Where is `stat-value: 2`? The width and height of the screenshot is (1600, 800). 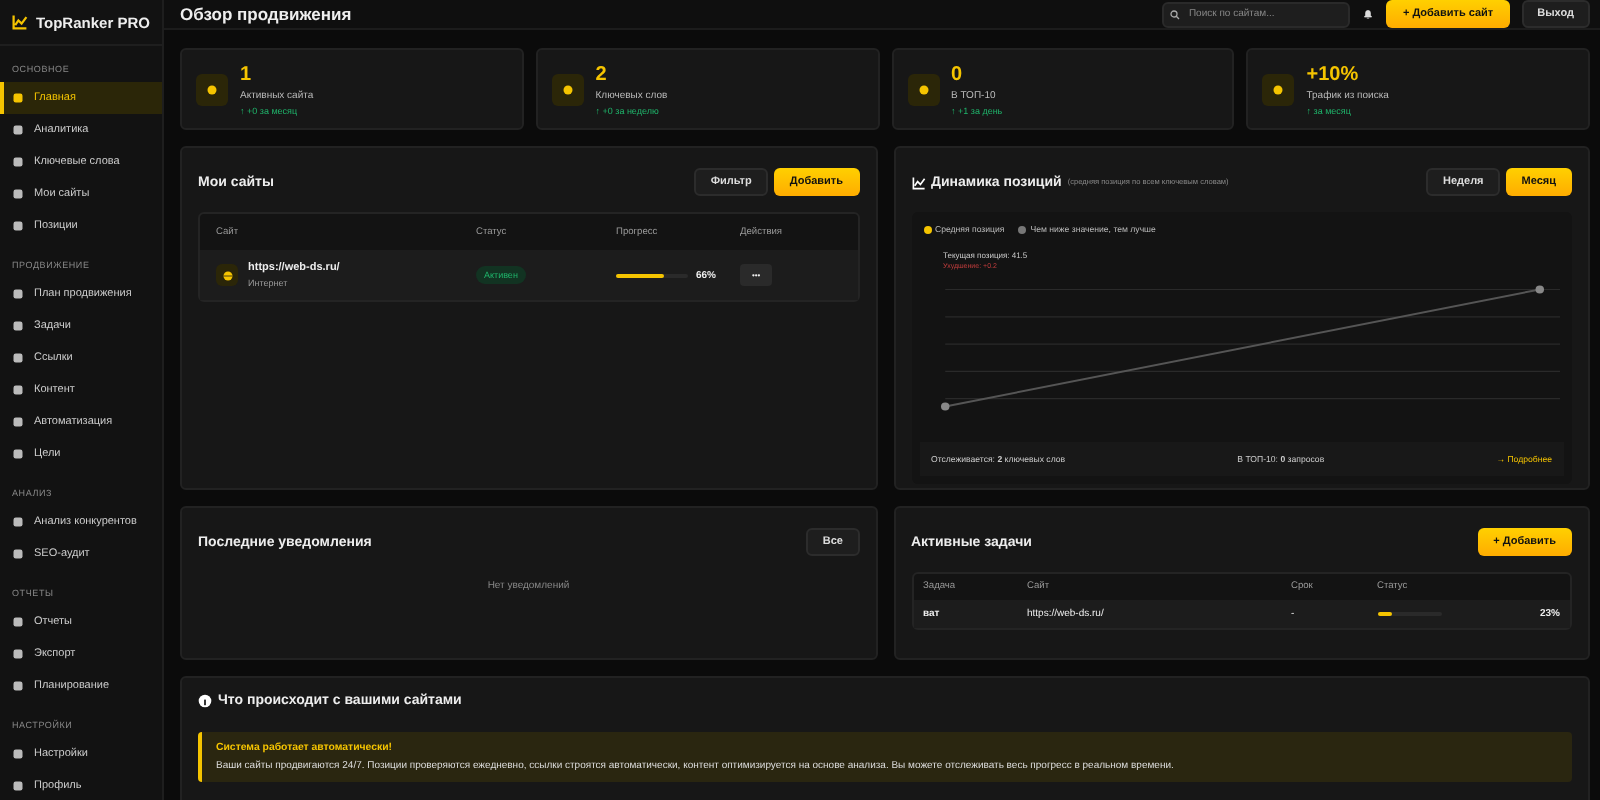 stat-value: 2 is located at coordinates (602, 74).